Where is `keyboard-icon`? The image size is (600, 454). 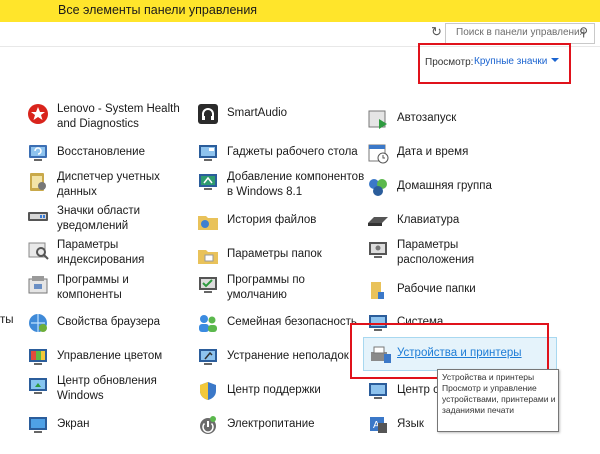 keyboard-icon is located at coordinates (378, 221).